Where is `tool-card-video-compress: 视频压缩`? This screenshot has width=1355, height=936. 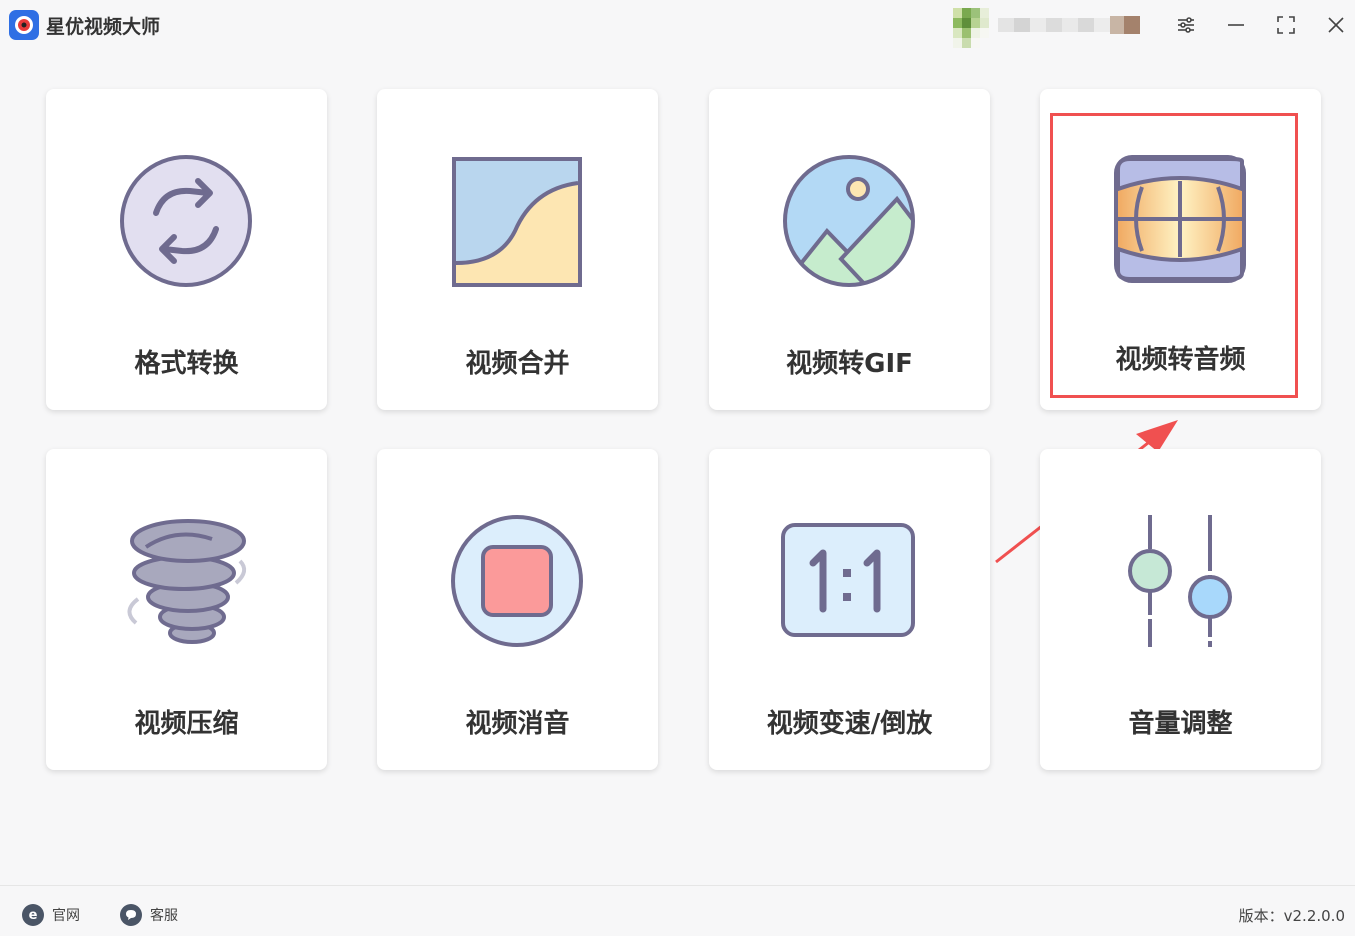 tool-card-video-compress: 视频压缩 is located at coordinates (186, 609).